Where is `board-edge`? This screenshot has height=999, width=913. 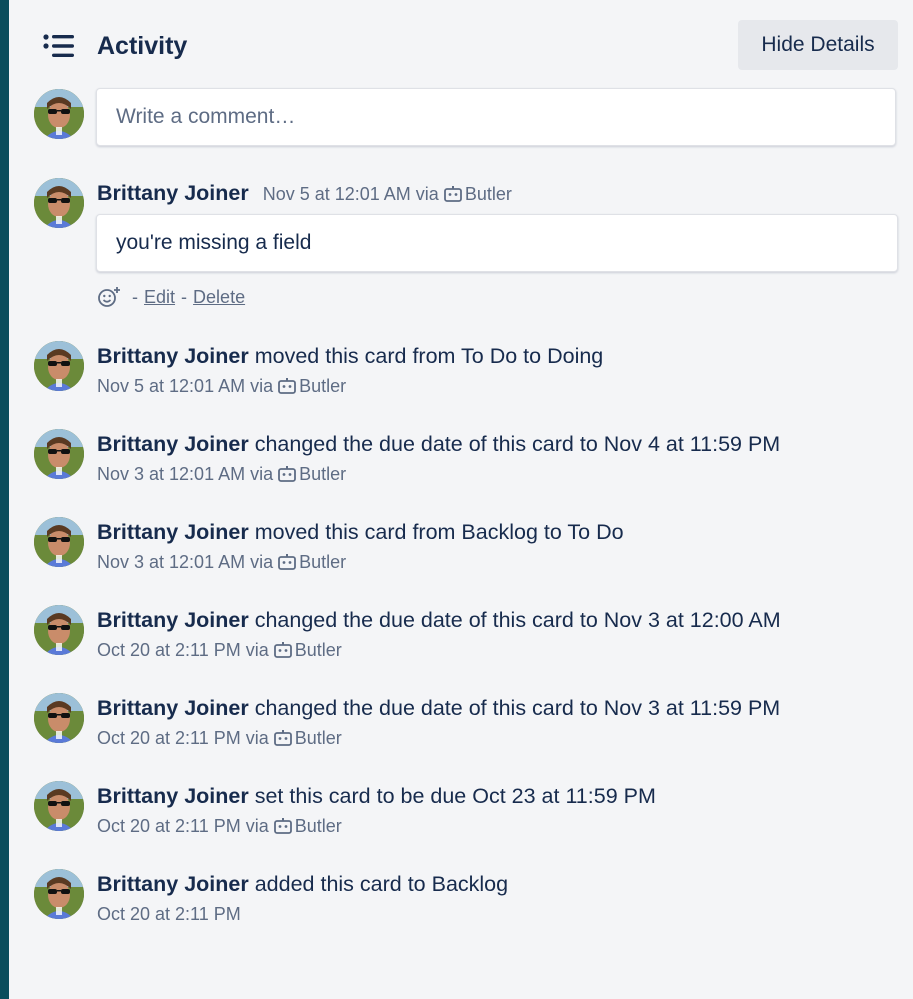
board-edge is located at coordinates (4, 499).